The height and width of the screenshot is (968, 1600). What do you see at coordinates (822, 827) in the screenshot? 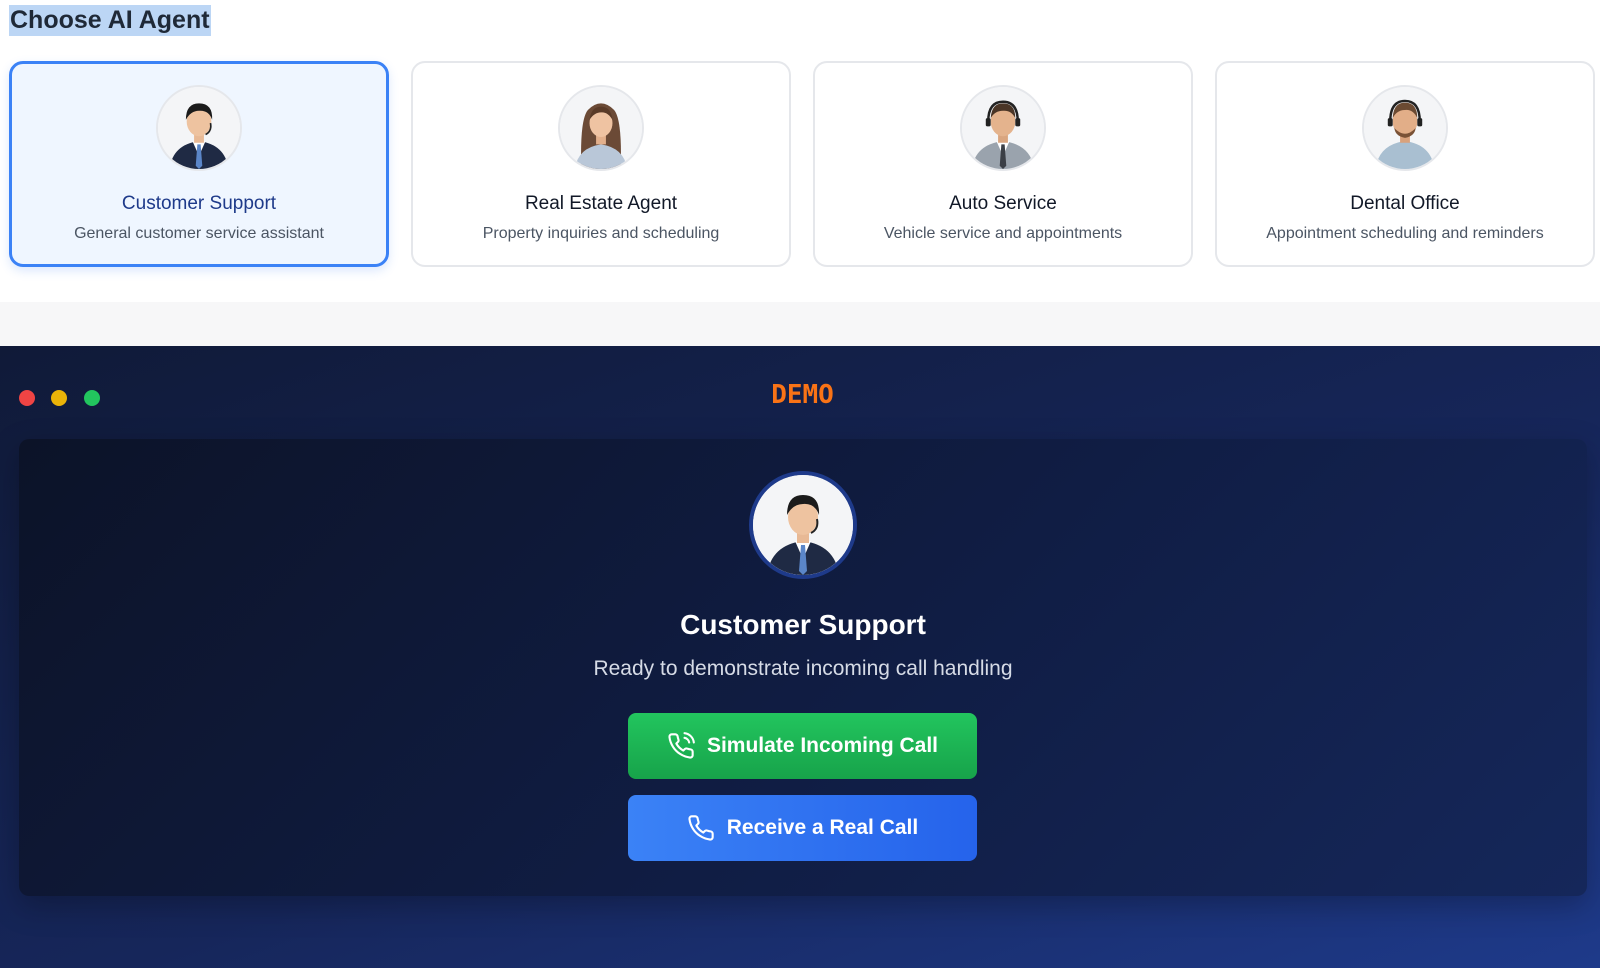
I see `real-call-label: Receive a Real Call` at bounding box center [822, 827].